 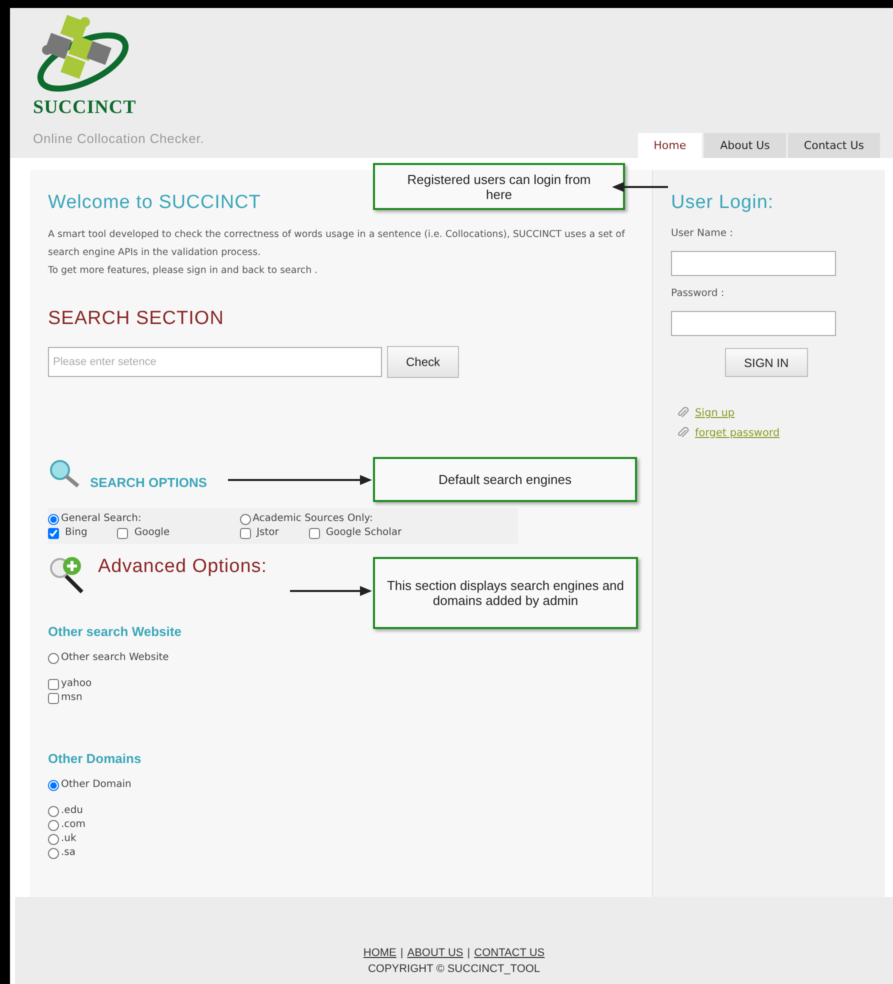 What do you see at coordinates (423, 362) in the screenshot?
I see `check-button: Check` at bounding box center [423, 362].